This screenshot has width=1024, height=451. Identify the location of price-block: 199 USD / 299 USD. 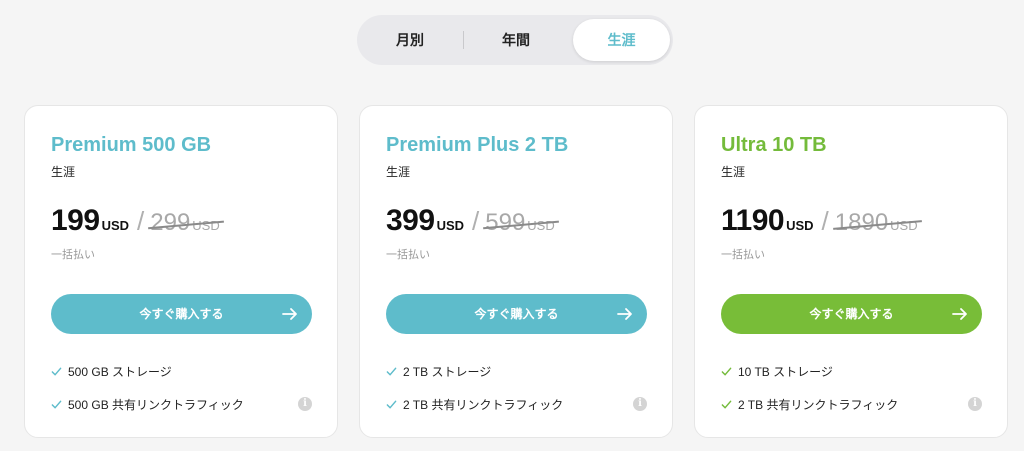
(137, 221).